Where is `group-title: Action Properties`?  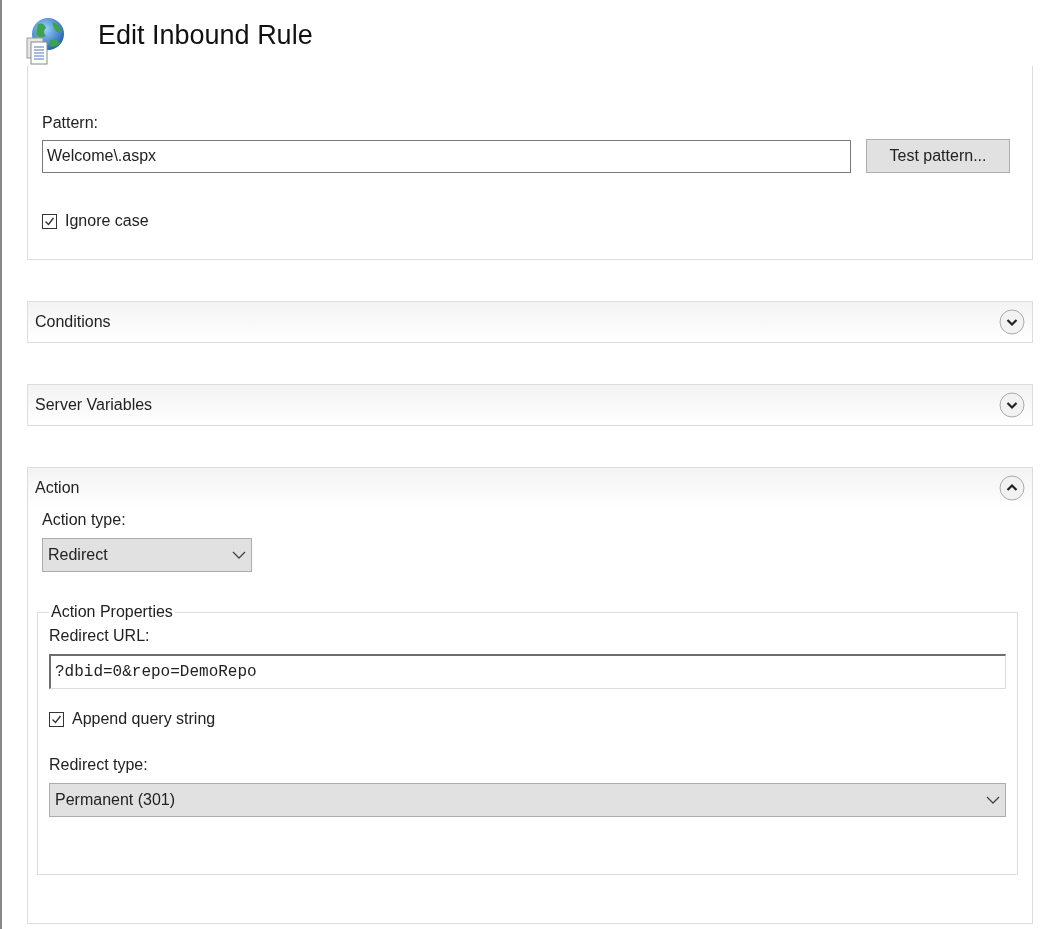
group-title: Action Properties is located at coordinates (112, 612).